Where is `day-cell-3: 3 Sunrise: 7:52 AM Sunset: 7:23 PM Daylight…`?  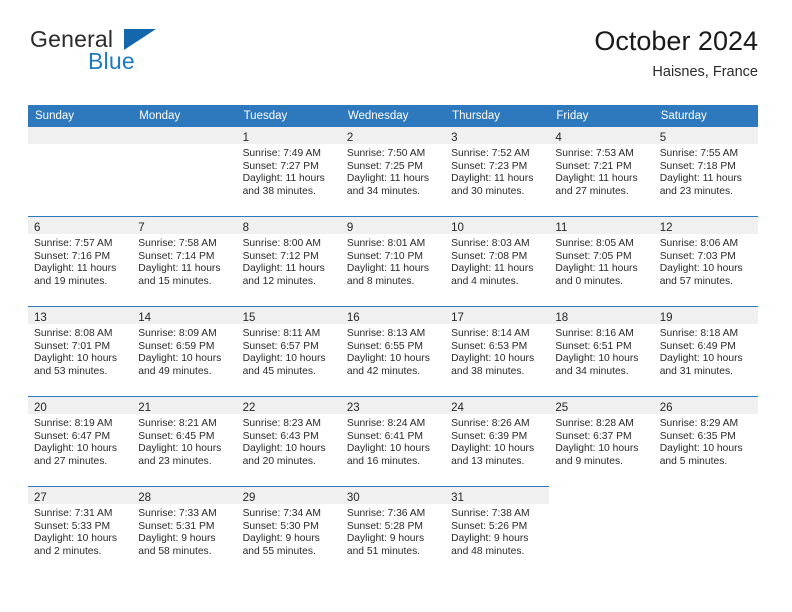 day-cell-3: 3 Sunrise: 7:52 AM Sunset: 7:23 PM Daylight… is located at coordinates (497, 171).